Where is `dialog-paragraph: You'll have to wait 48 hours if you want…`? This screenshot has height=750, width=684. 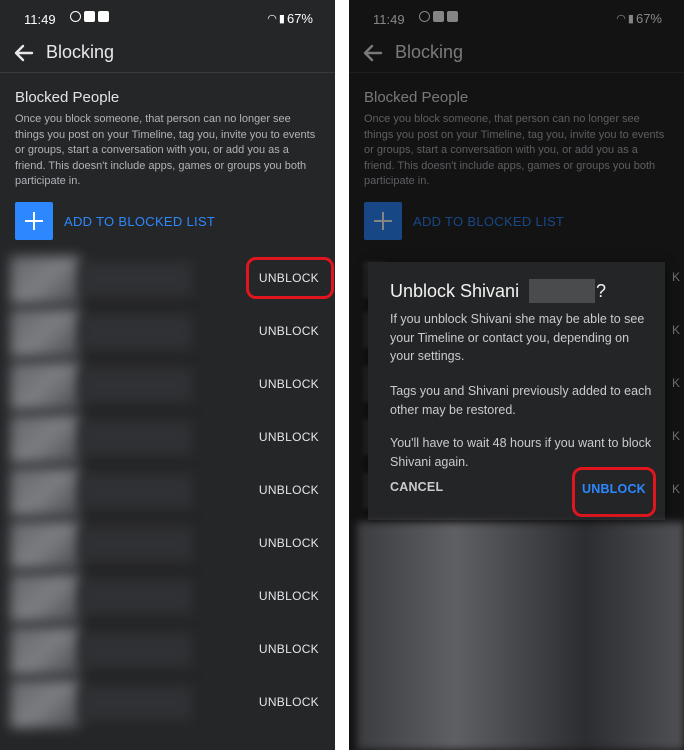 dialog-paragraph: You'll have to wait 48 hours if you want… is located at coordinates (521, 452).